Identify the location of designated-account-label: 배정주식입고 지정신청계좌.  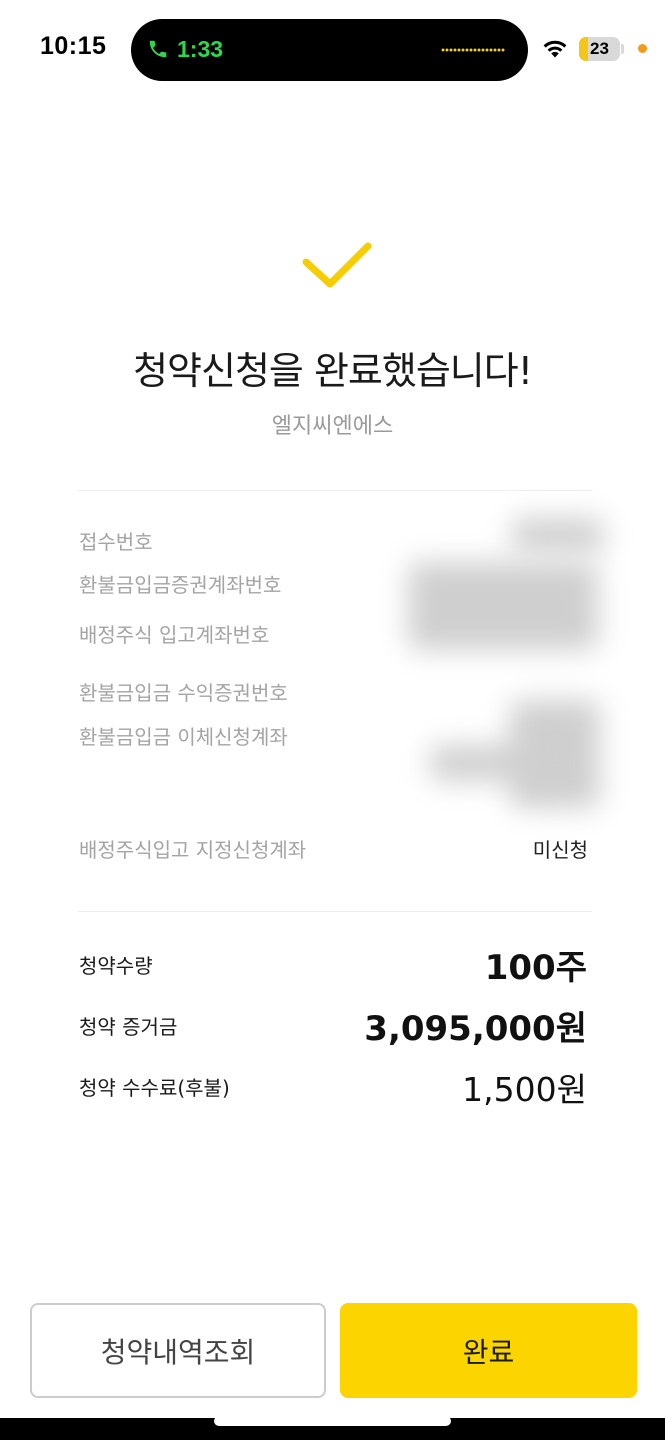
(193, 850).